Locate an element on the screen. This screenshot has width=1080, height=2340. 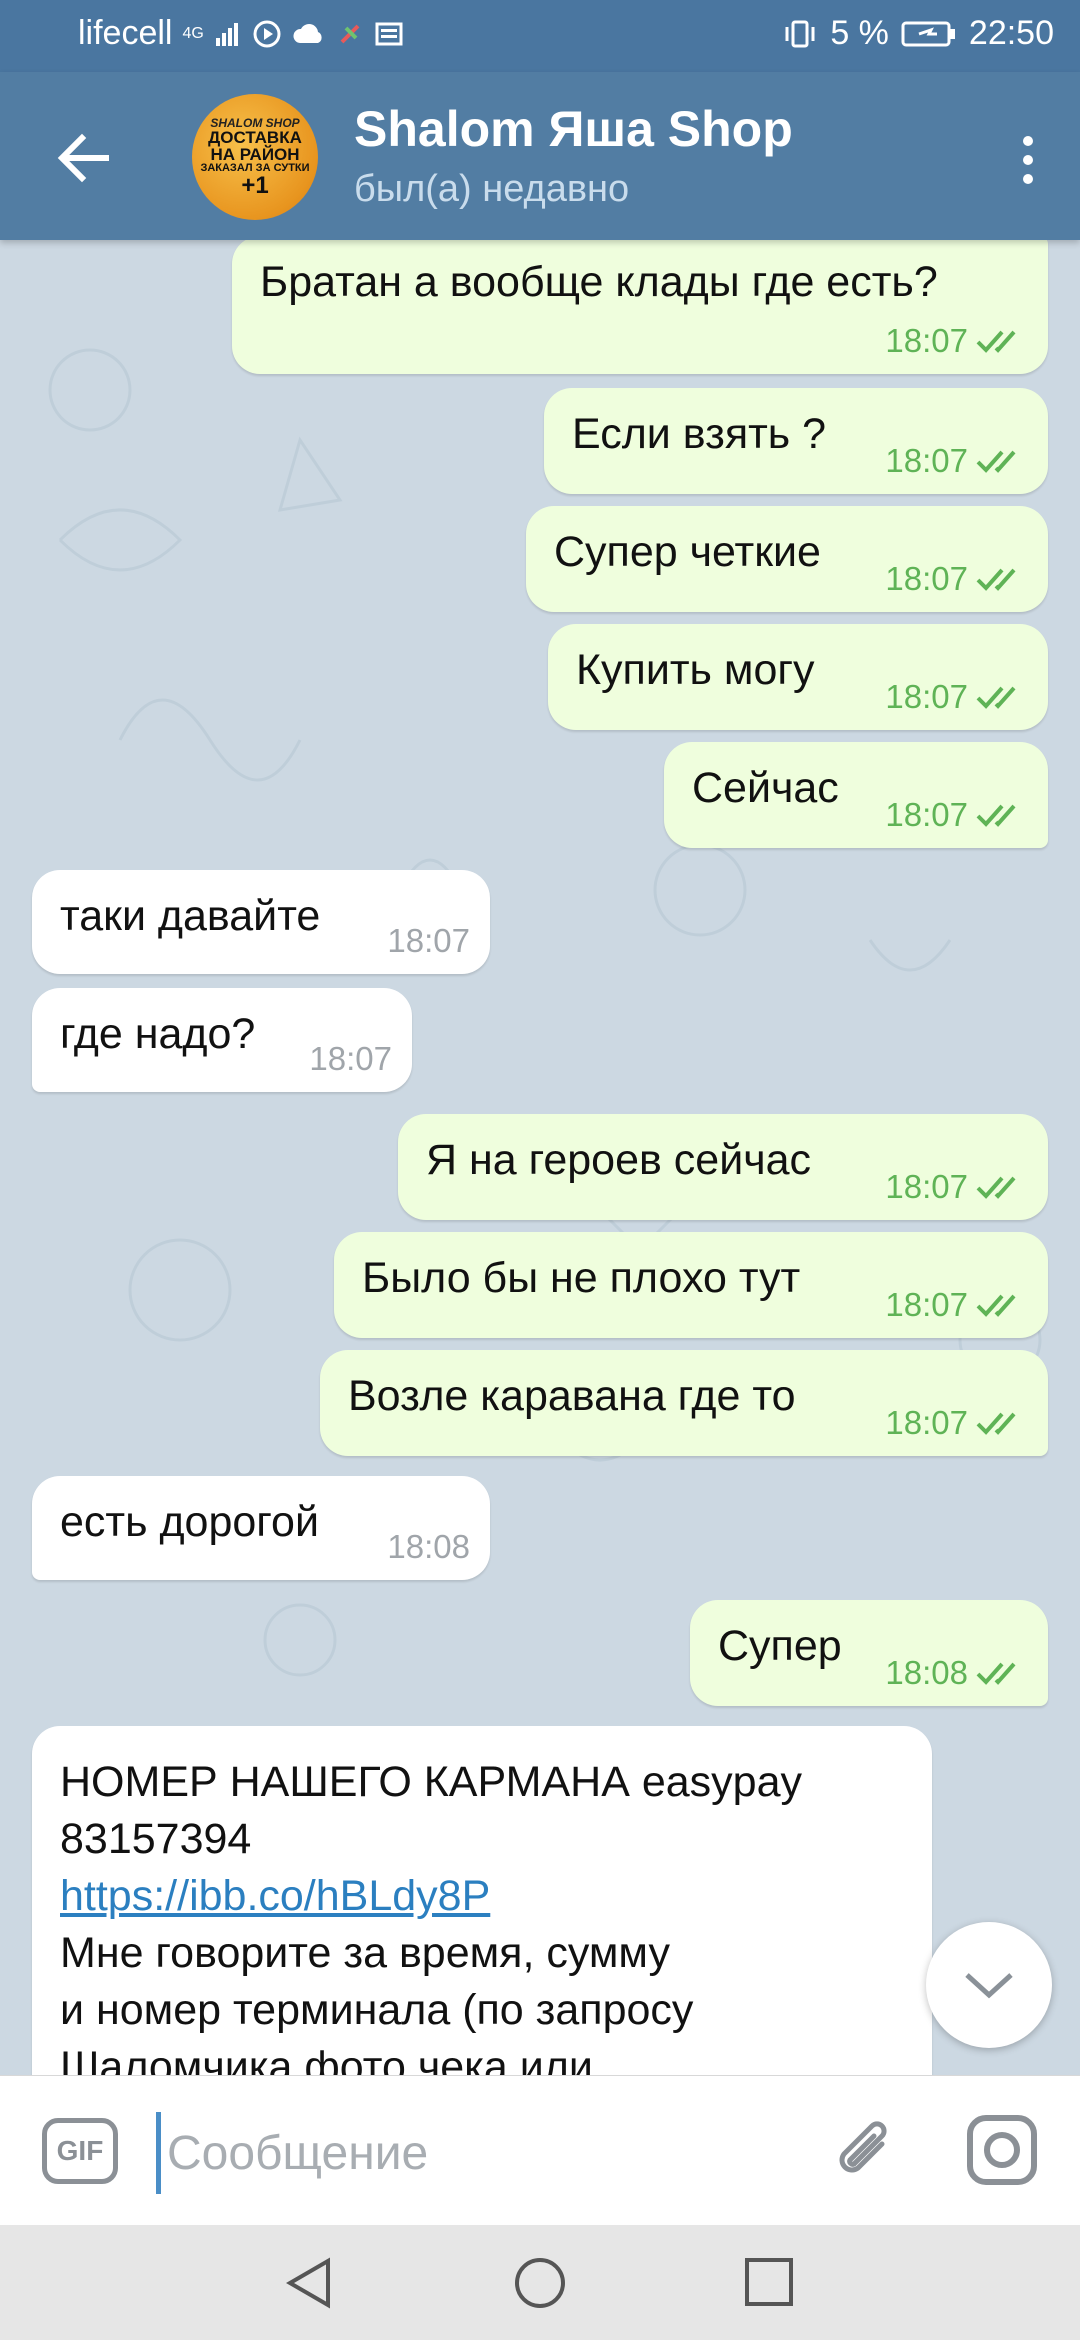
message-composer: GIF is located at coordinates (540, 2150).